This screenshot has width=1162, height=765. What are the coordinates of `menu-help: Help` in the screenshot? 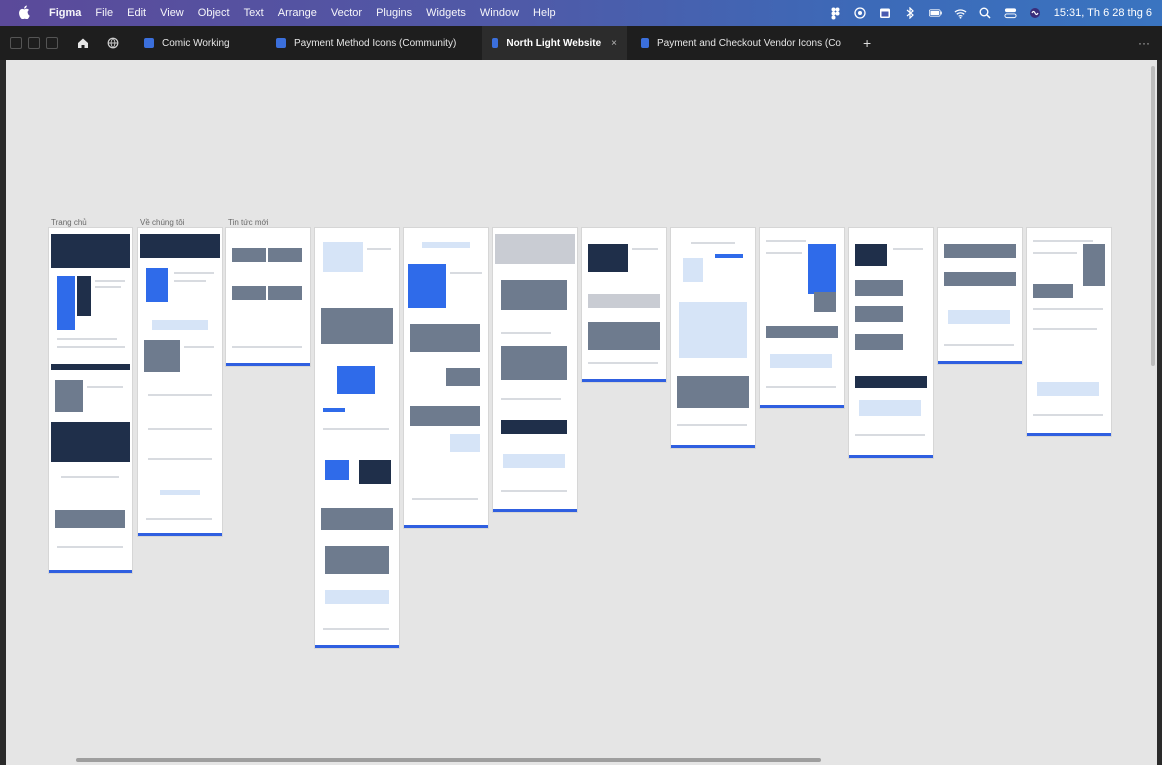 It's located at (544, 13).